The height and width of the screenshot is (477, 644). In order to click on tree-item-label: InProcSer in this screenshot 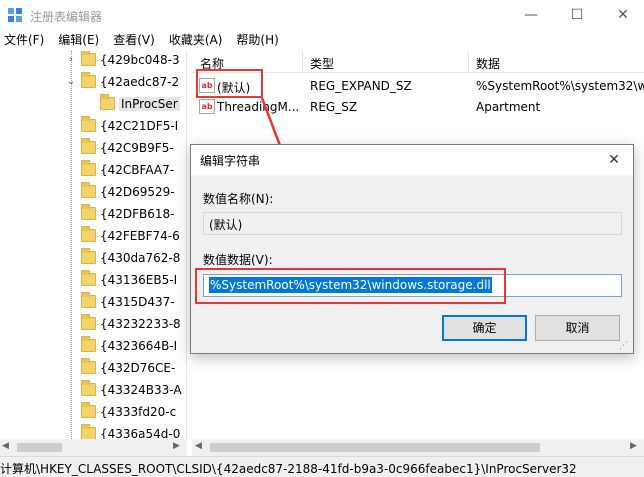, I will do `click(149, 104)`.